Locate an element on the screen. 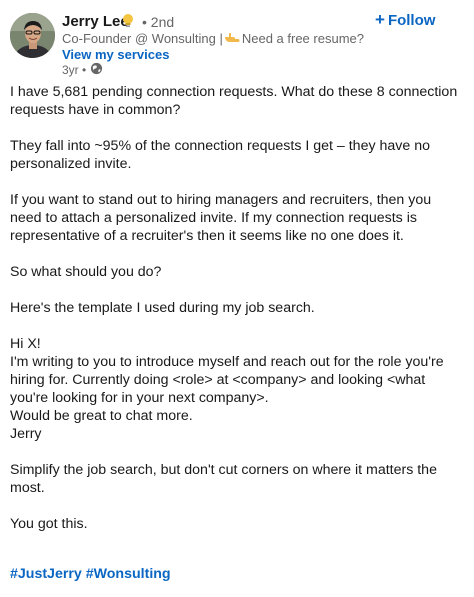 The image size is (474, 597). follow-button: + Follow is located at coordinates (405, 20).